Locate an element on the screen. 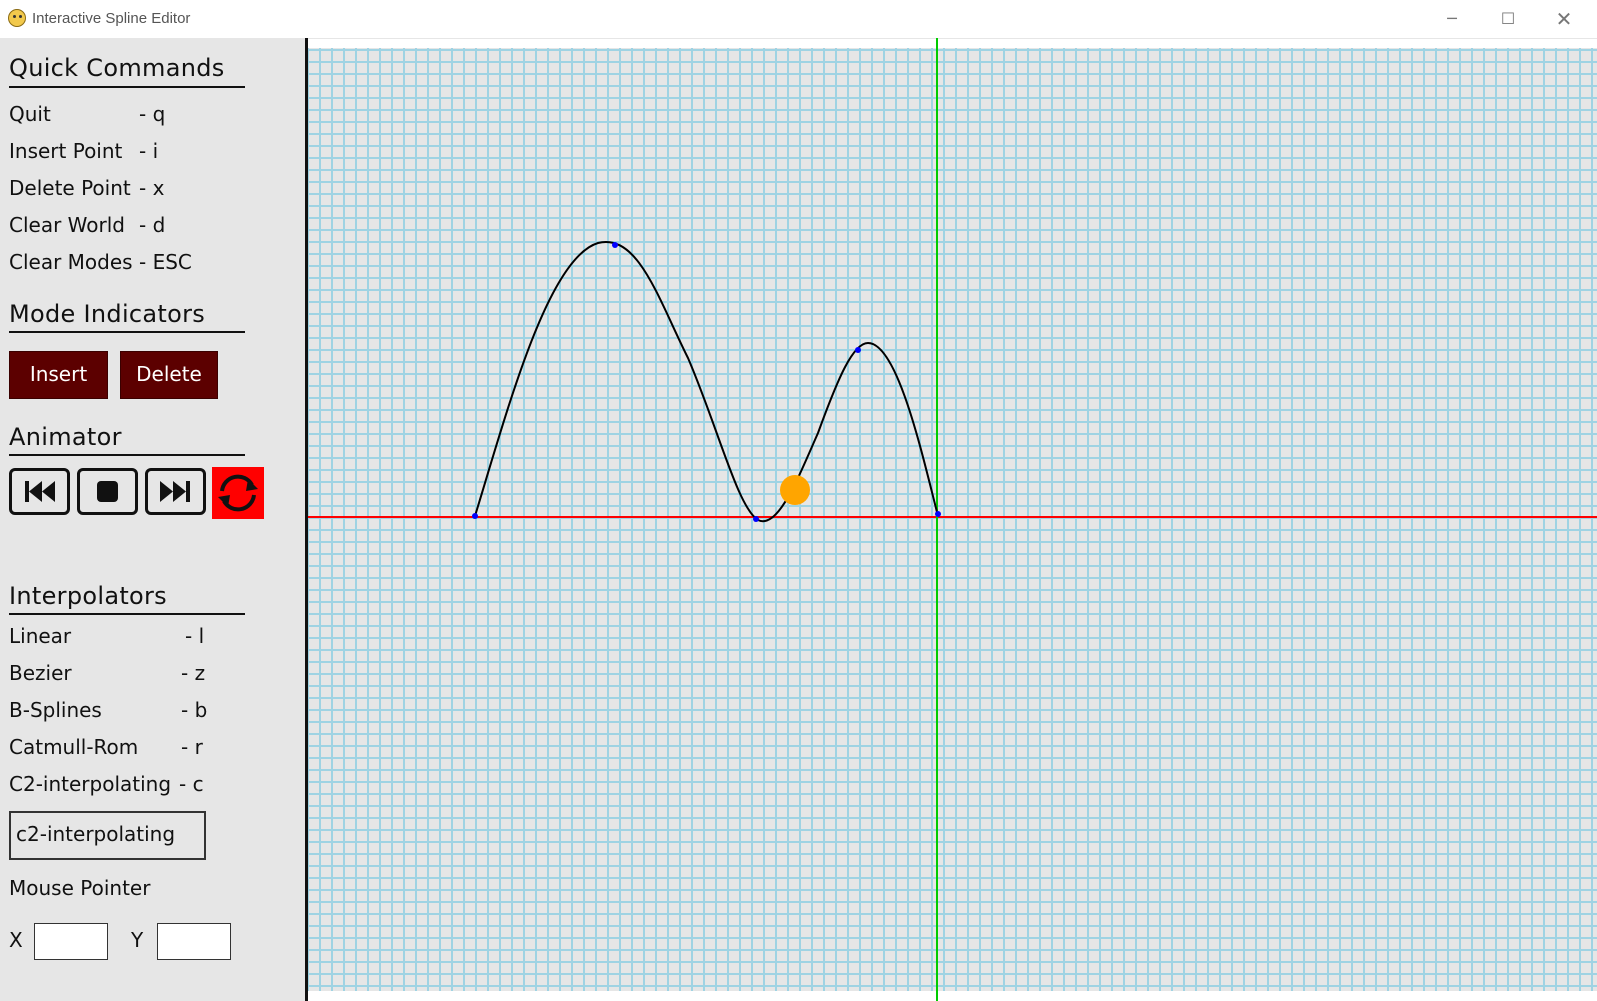 This screenshot has width=1597, height=1001. interpolator-label: Catmull-Rom is located at coordinates (74, 747).